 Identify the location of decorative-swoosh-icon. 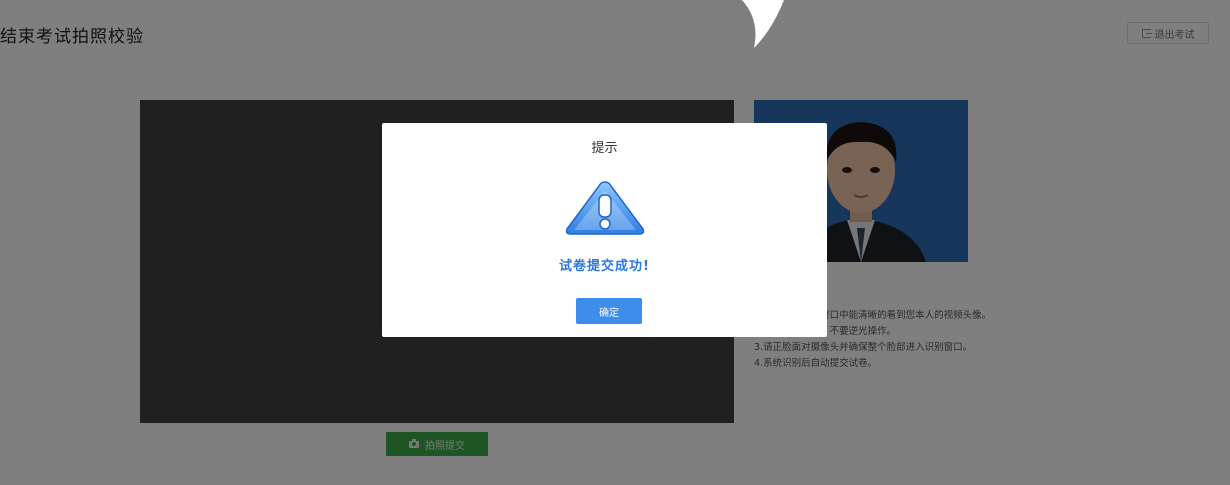
(763, 24).